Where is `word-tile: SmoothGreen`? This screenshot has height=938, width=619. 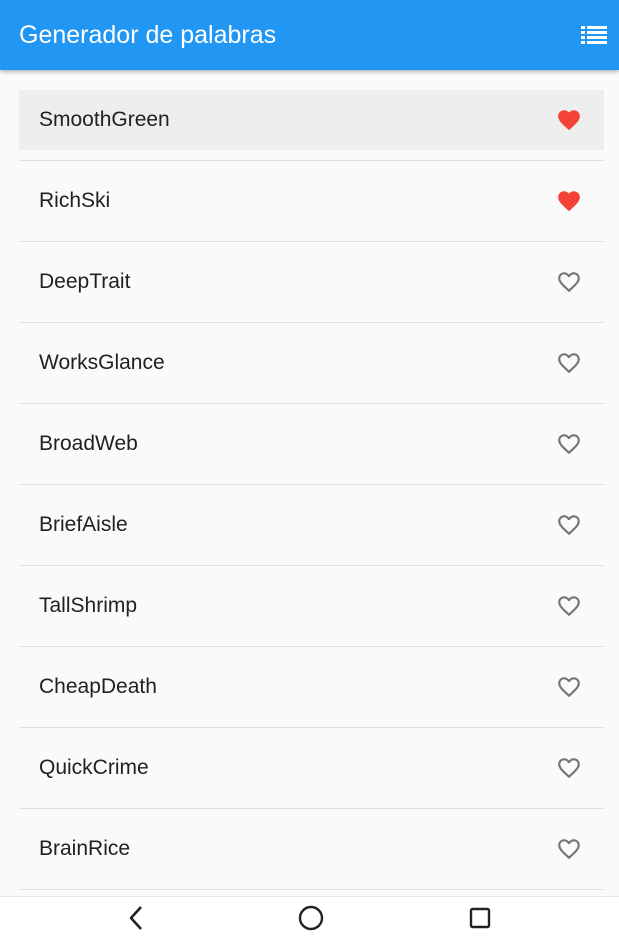
word-tile: SmoothGreen is located at coordinates (311, 120).